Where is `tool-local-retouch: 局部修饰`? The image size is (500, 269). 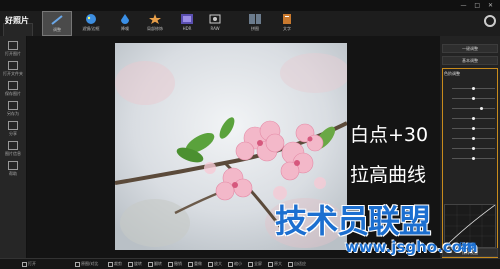
tool-local-retouch: 局部修饰 is located at coordinates (155, 23).